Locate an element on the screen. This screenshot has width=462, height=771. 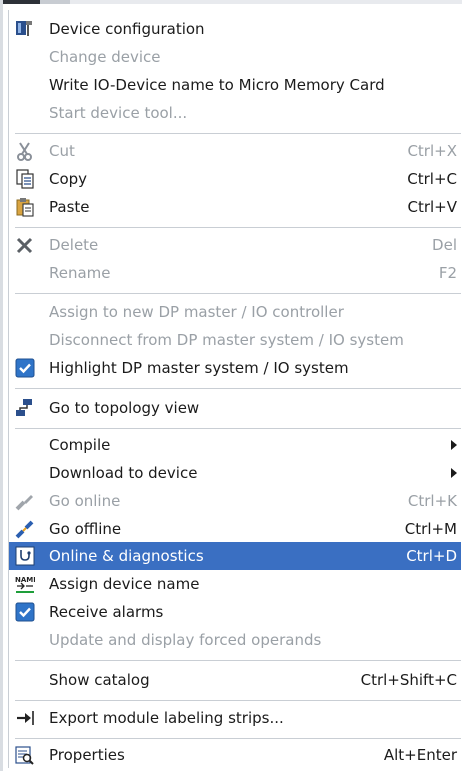
menu-item-highlight-master: Highlight DP master system / IO system is located at coordinates (235, 368).